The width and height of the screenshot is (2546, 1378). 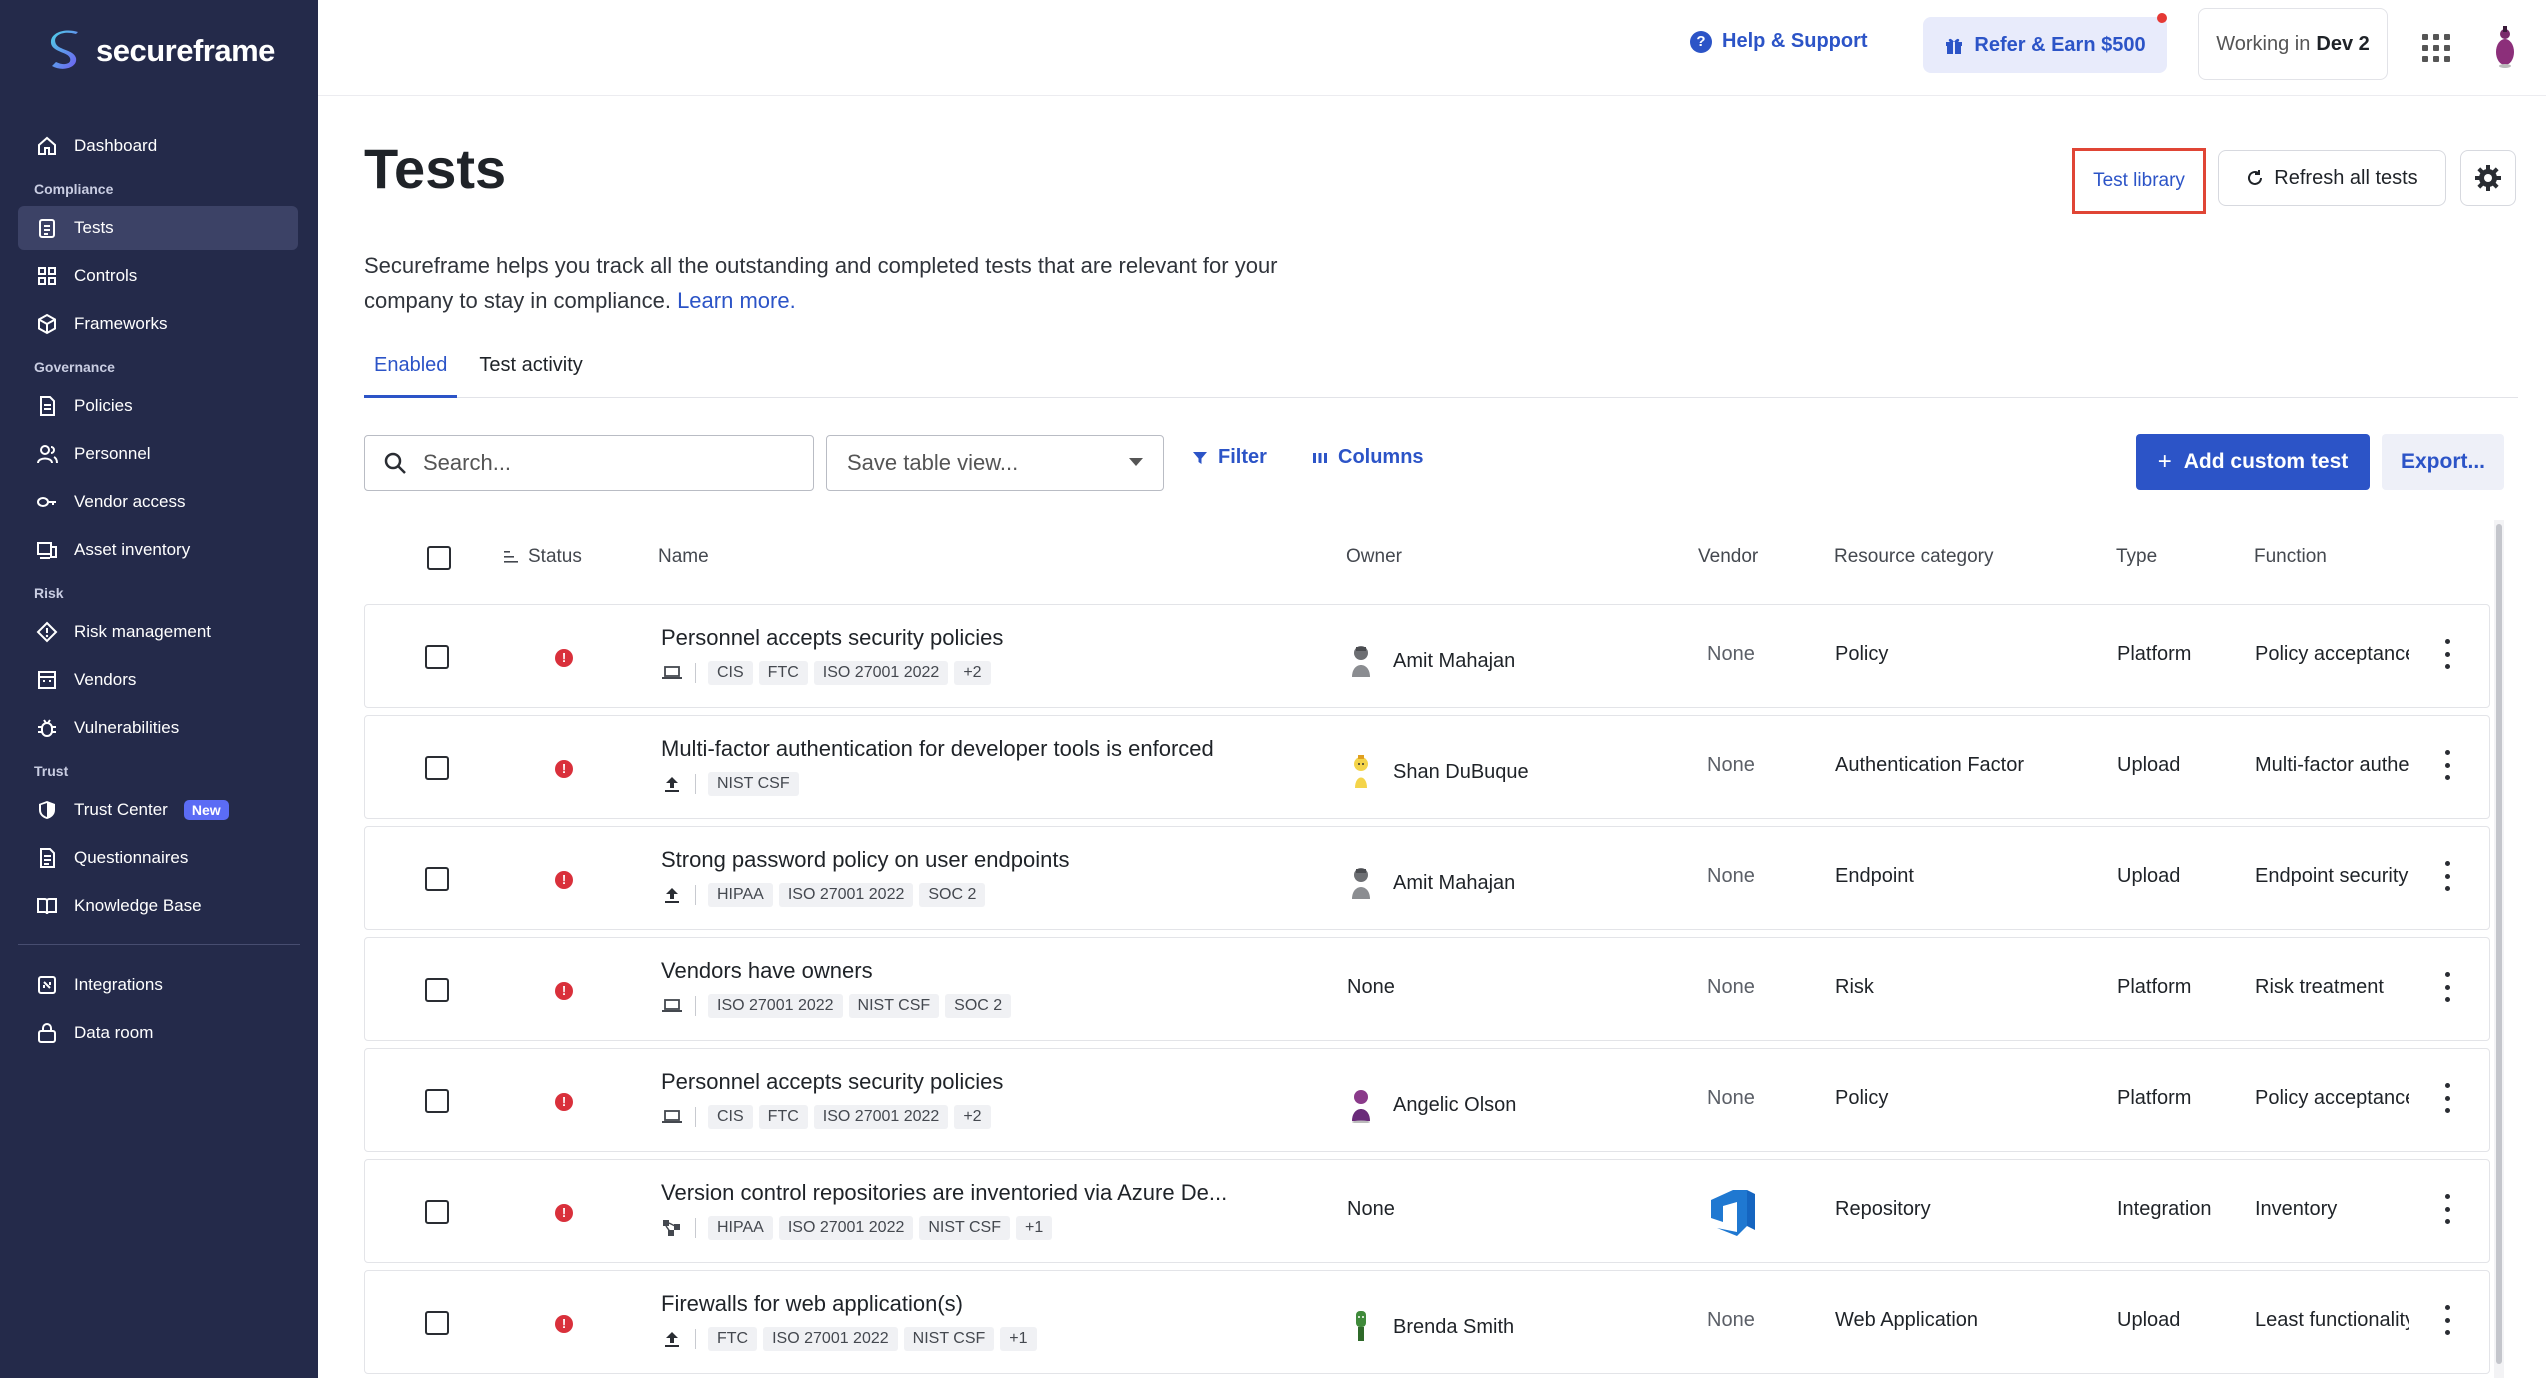 What do you see at coordinates (118, 984) in the screenshot?
I see `sidebar-item-label: Integrations` at bounding box center [118, 984].